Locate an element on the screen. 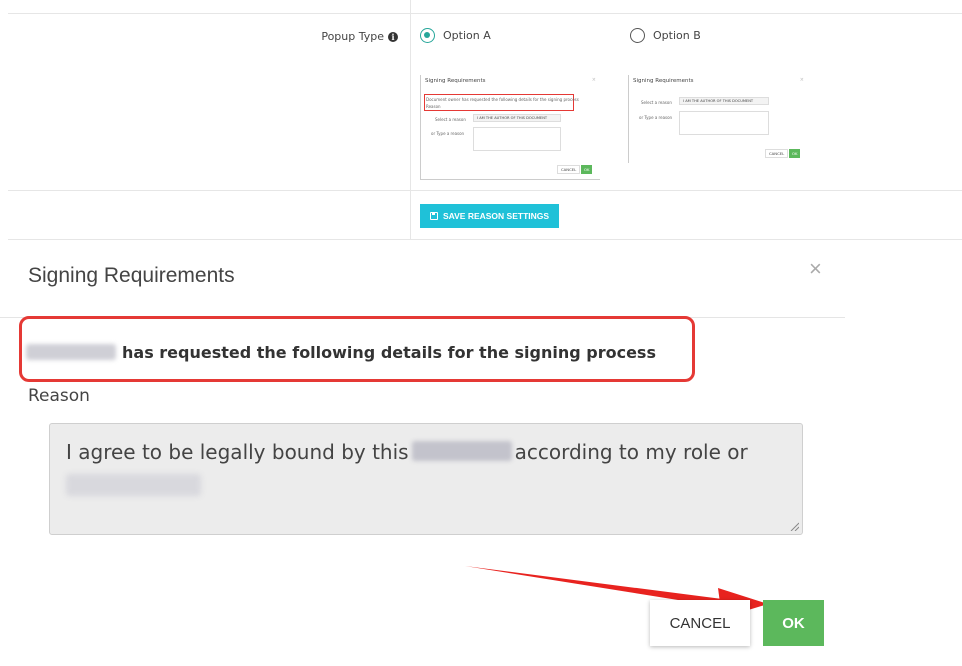  option-a-radio: Option A is located at coordinates (455, 35).